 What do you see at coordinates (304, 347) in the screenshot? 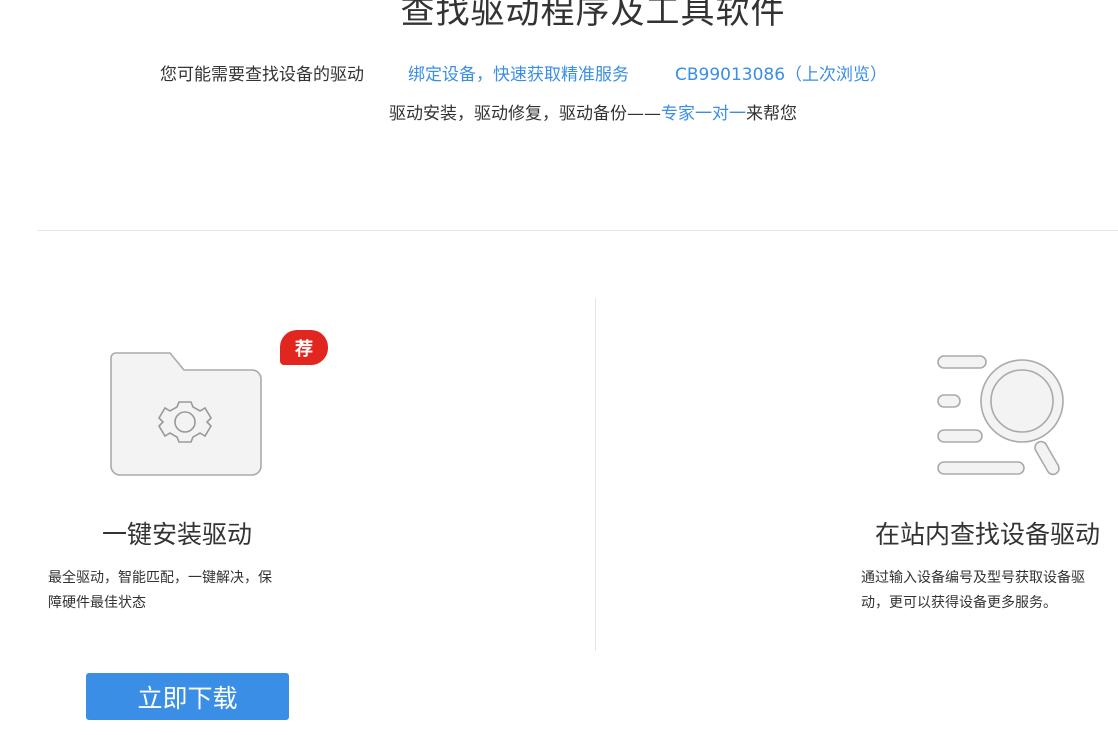
I see `recommended-badge: 荐` at bounding box center [304, 347].